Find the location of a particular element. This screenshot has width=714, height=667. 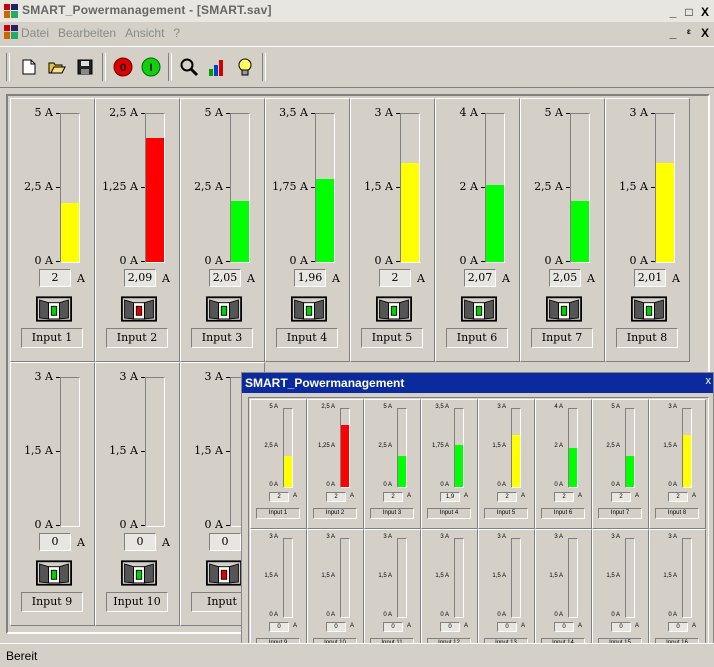

scale-label-max: 3 A is located at coordinates (383, 112).